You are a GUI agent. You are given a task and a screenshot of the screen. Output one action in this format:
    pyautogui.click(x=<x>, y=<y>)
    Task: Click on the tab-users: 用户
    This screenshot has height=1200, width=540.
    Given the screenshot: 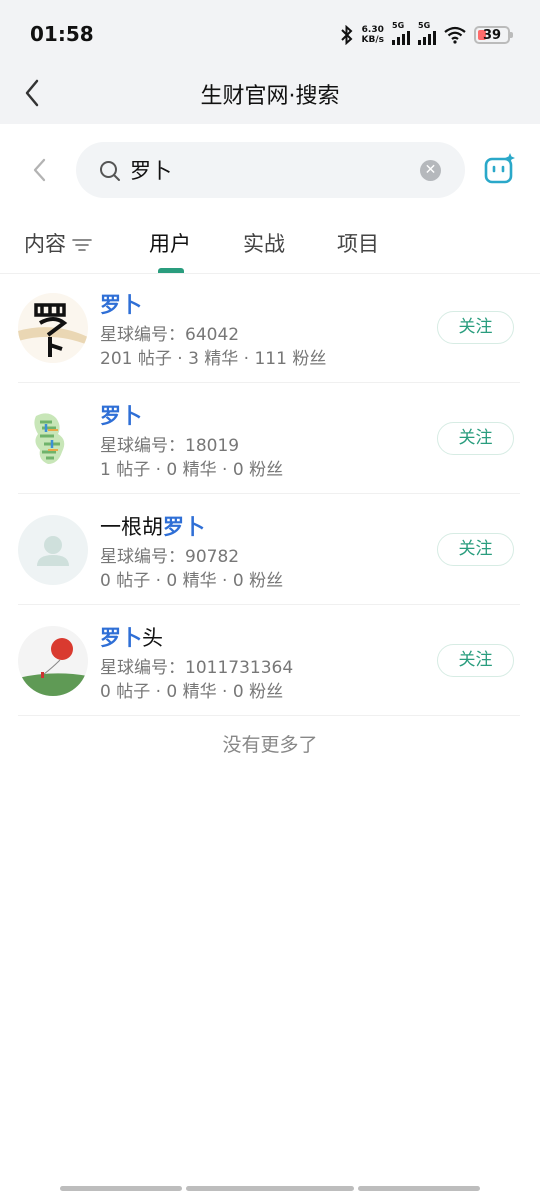 What is the action you would take?
    pyautogui.click(x=170, y=243)
    